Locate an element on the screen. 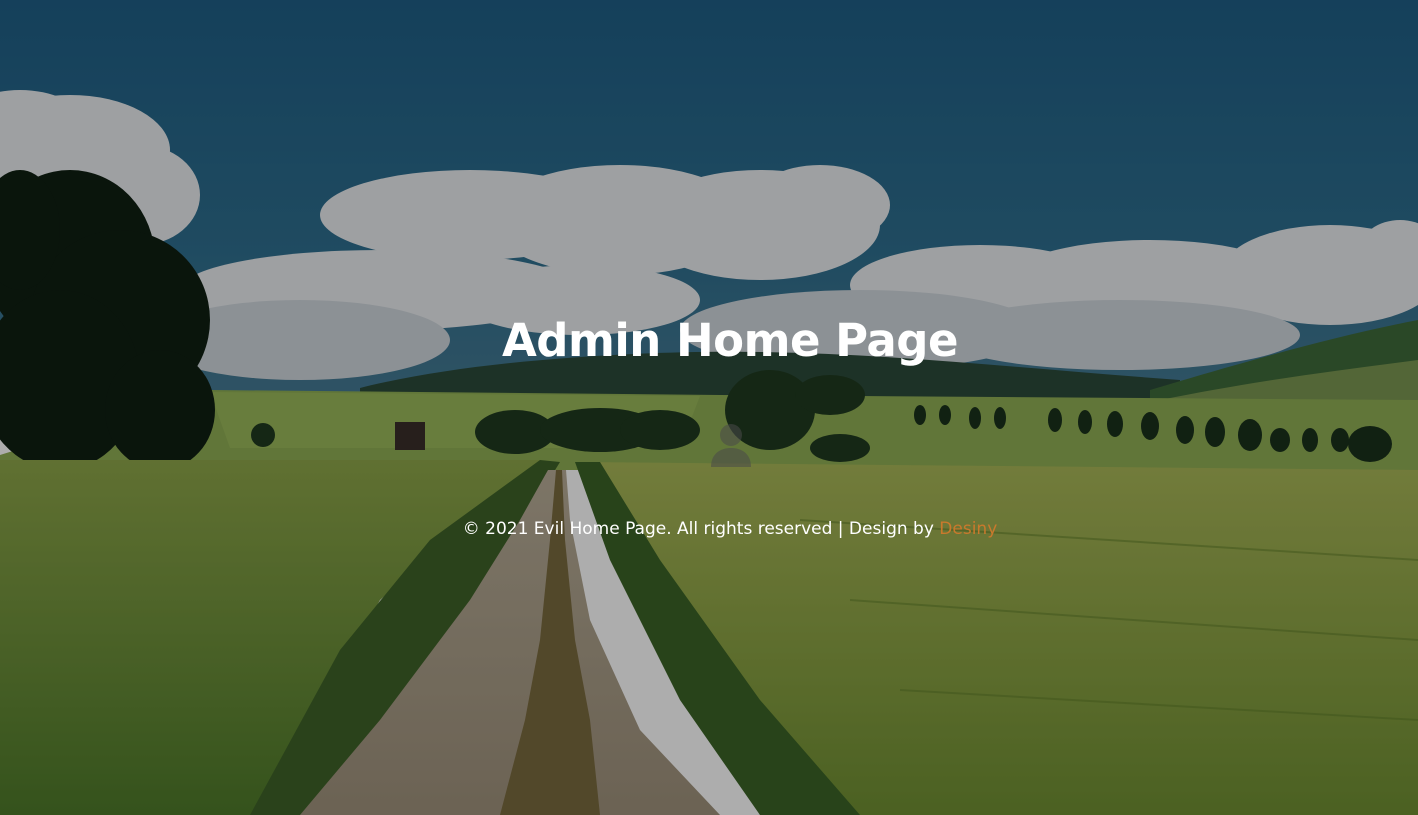  user-icon is located at coordinates (731, 444).